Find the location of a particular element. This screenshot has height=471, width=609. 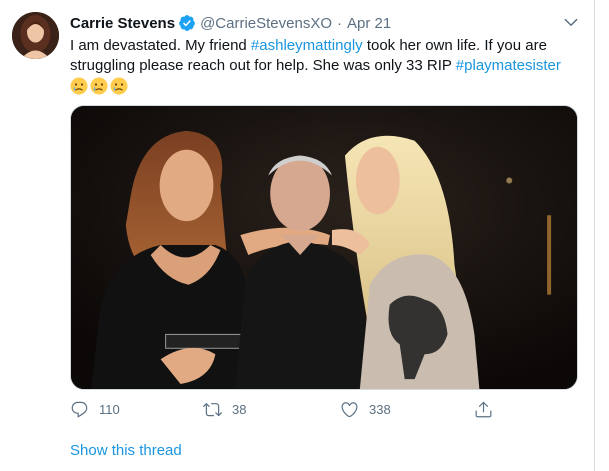

author-avatar is located at coordinates (35, 35).